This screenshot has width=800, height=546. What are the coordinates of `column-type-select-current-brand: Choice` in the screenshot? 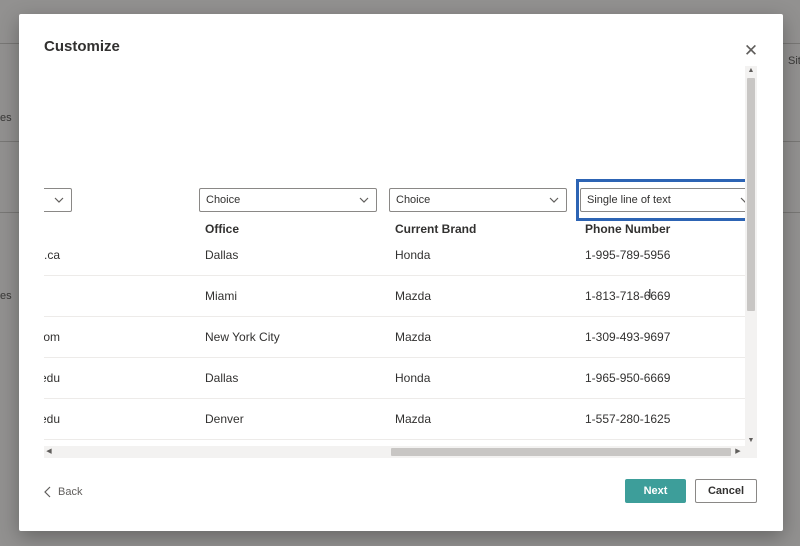 It's located at (478, 200).